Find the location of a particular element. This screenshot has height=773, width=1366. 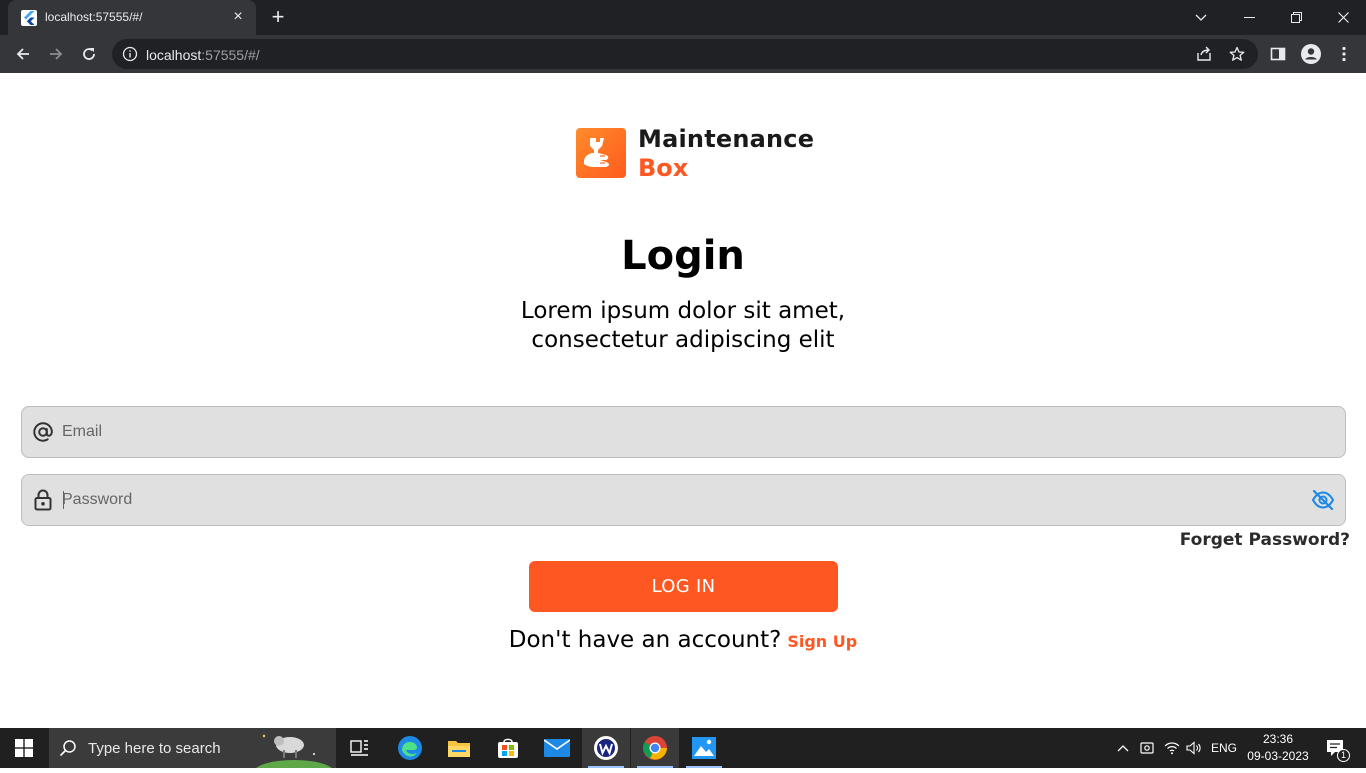

subtitle-line-1: Lorem ipsum dolor sit amet, is located at coordinates (683, 311).